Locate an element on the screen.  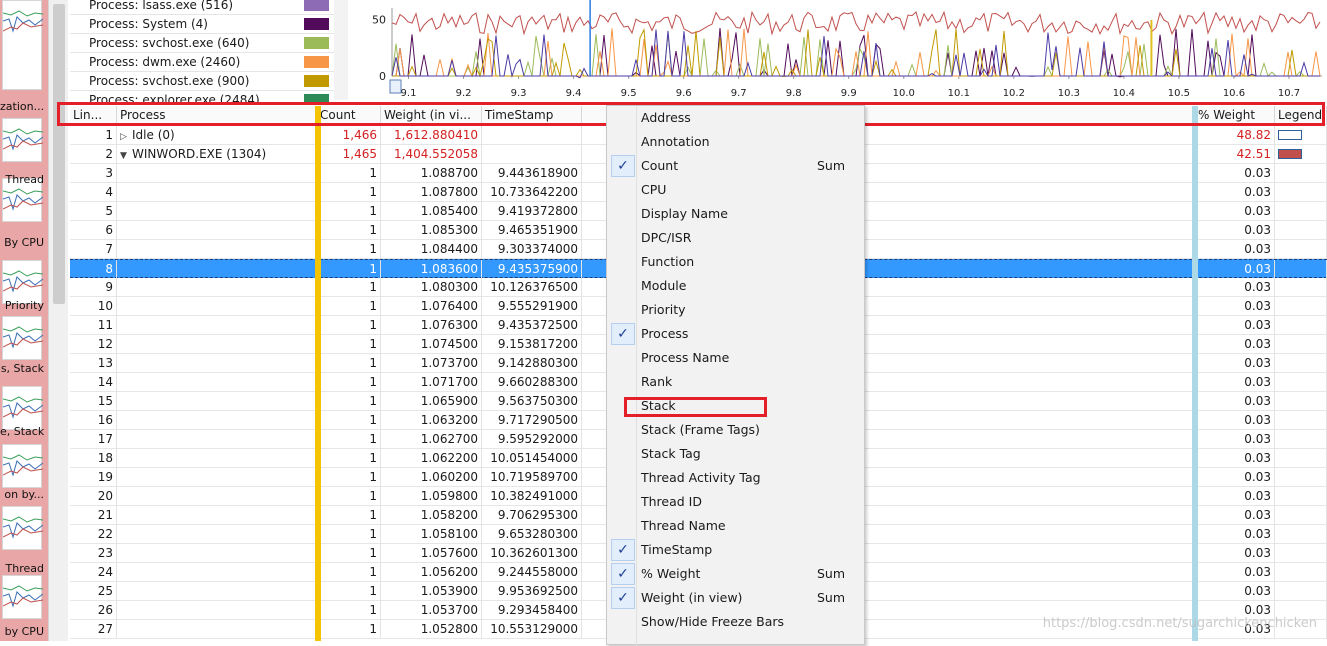
menu-item-label: Thread Name is located at coordinates (683, 525).